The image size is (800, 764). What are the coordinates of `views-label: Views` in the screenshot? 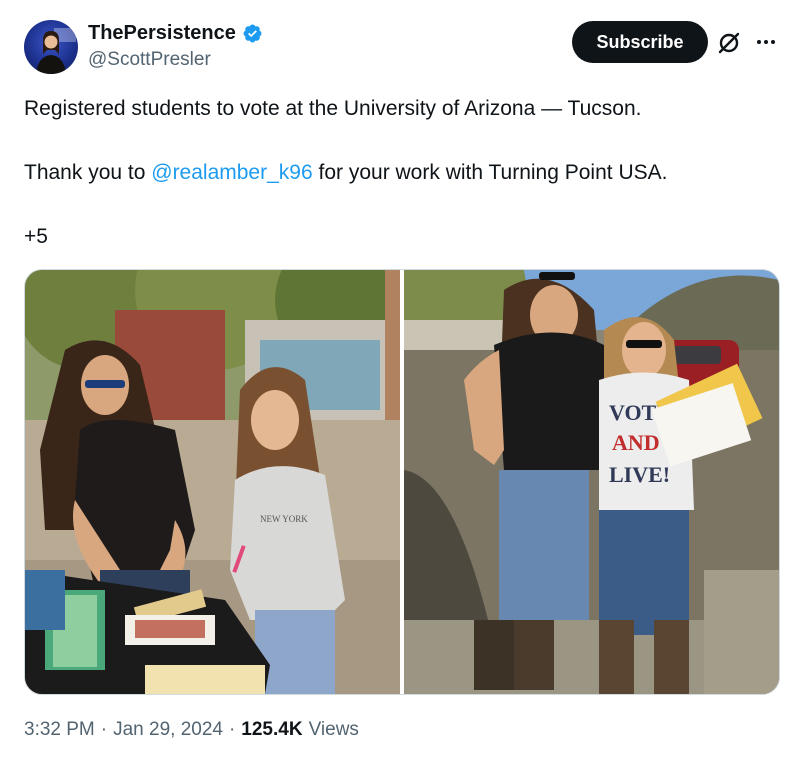 It's located at (333, 729).